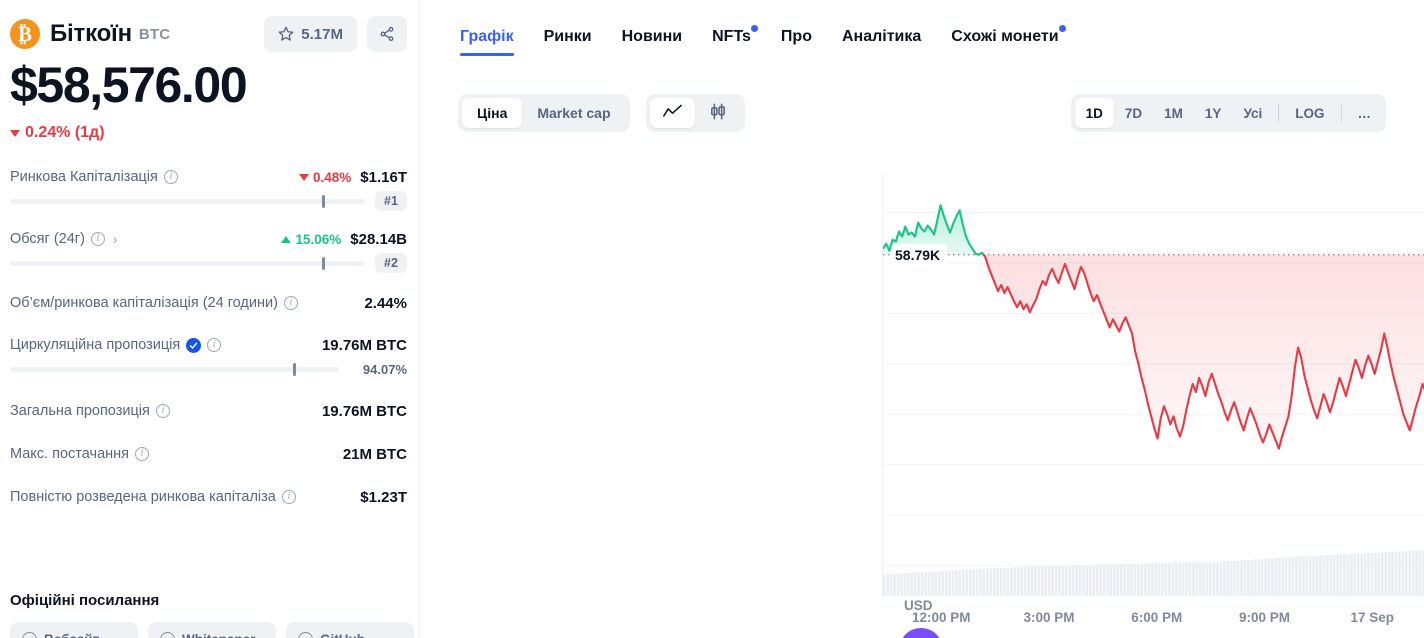  I want to click on coin-price: $58,576.00, so click(129, 85).